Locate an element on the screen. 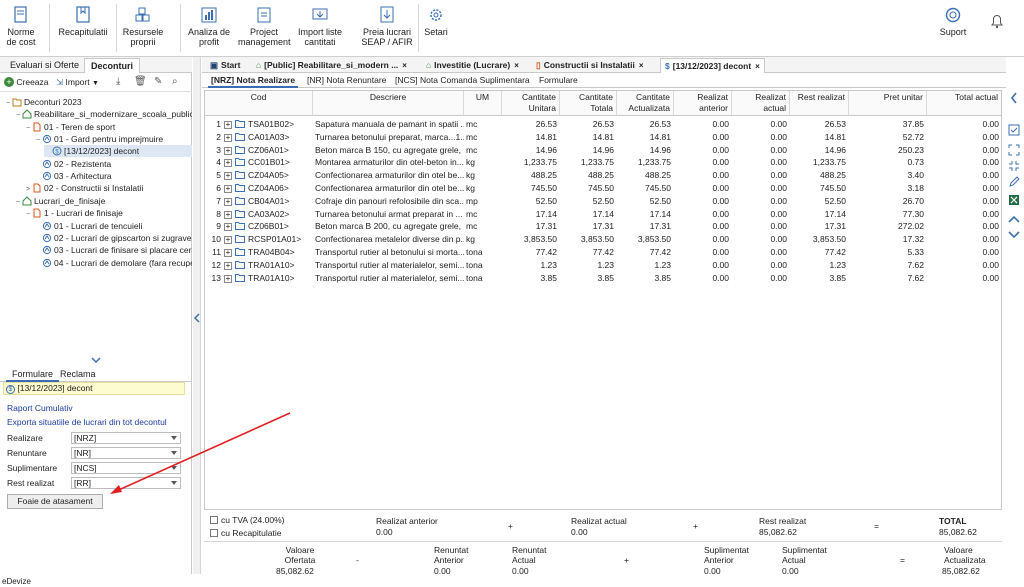 This screenshot has width=1024, height=587. tree-node: >02 - Constructii si Instalatii is located at coordinates (108, 188).